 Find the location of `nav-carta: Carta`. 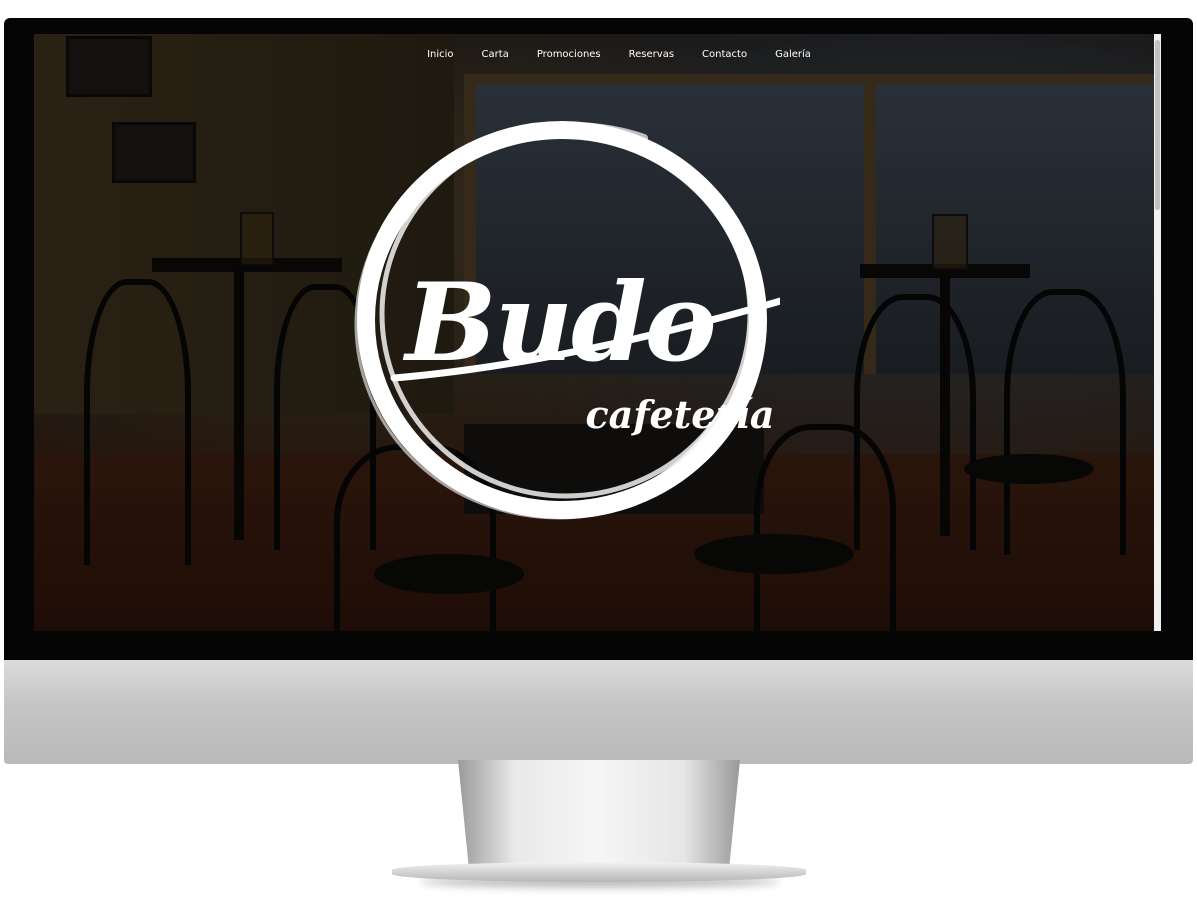

nav-carta: Carta is located at coordinates (495, 54).